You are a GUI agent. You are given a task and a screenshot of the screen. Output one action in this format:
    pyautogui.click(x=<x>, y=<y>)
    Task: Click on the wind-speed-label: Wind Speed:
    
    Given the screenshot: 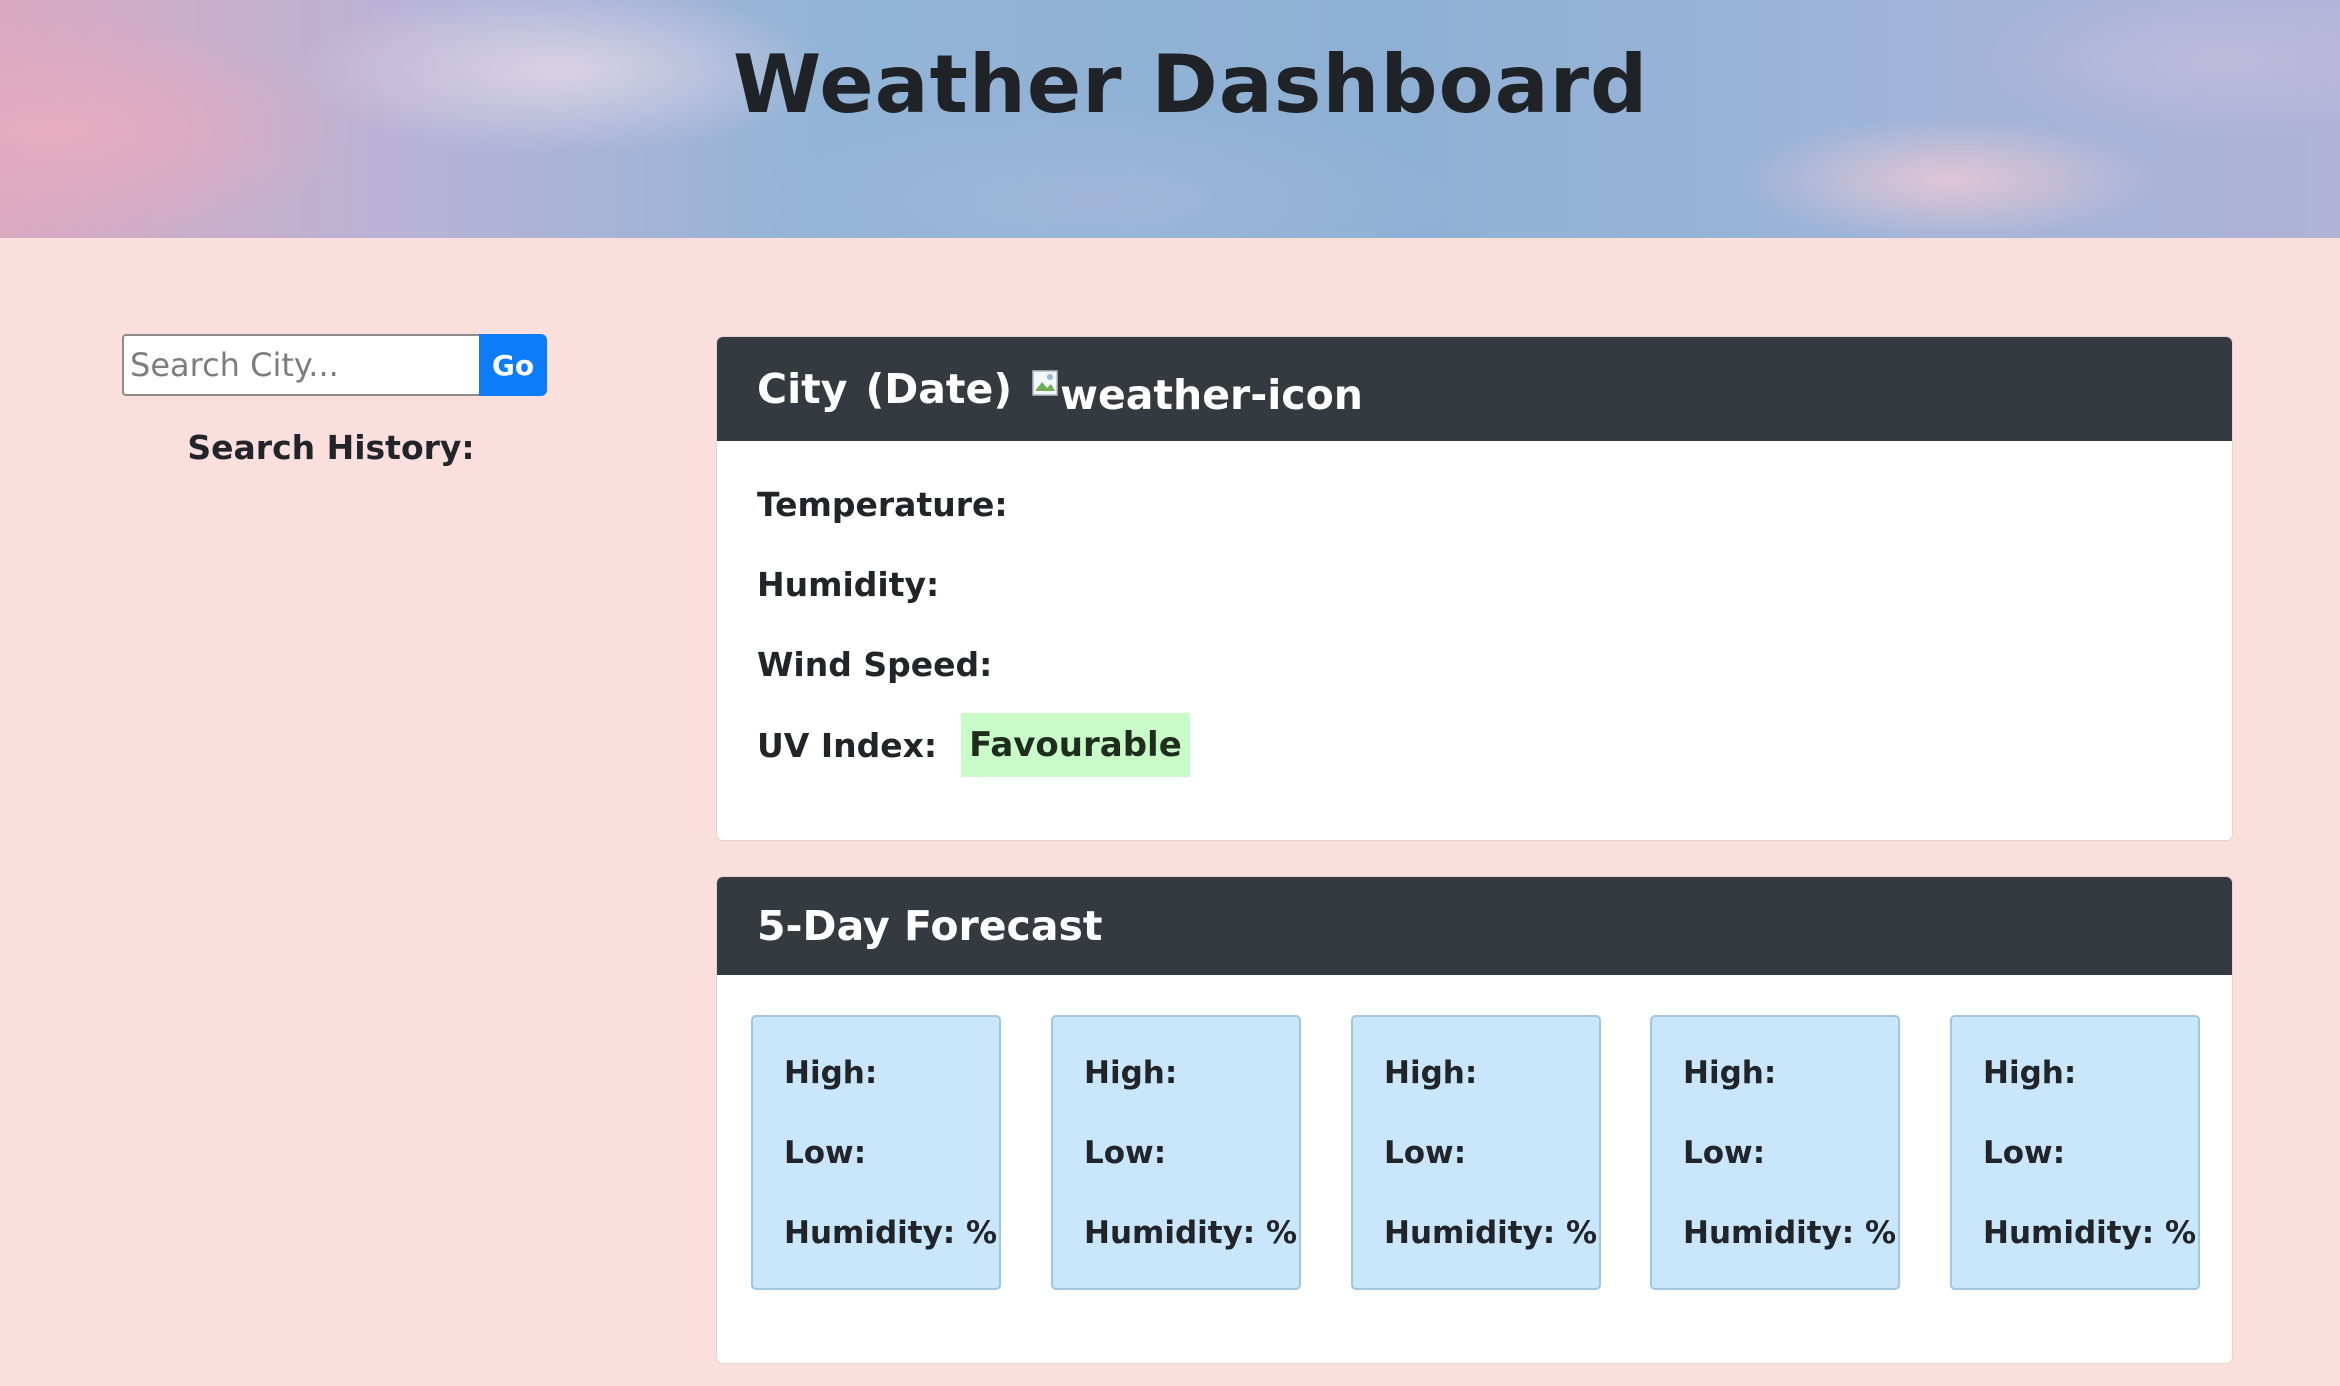 What is the action you would take?
    pyautogui.click(x=875, y=664)
    